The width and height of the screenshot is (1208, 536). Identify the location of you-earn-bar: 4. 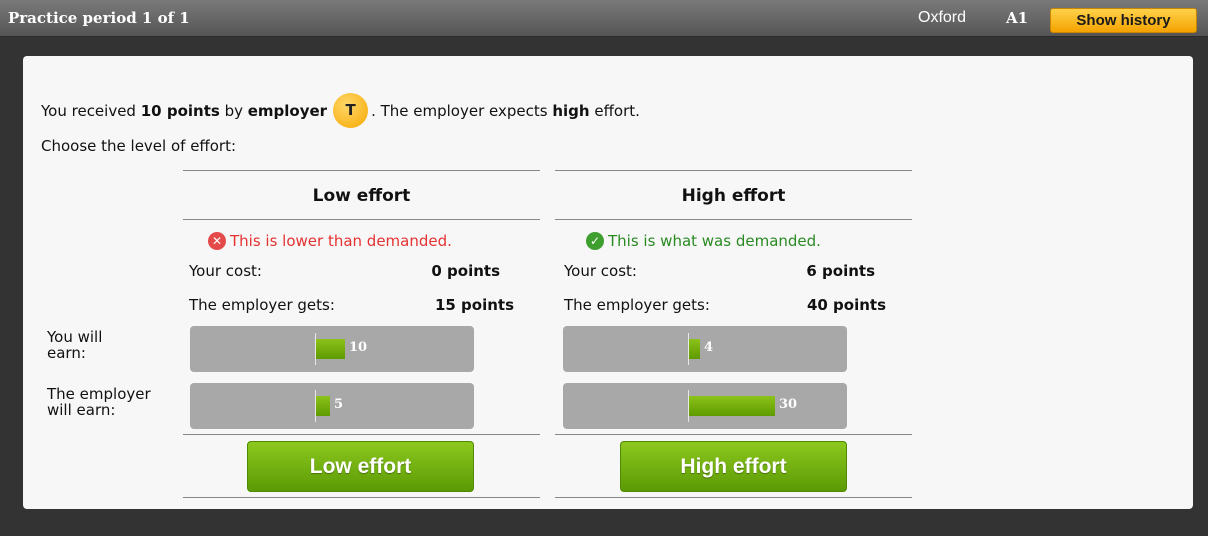
(705, 349).